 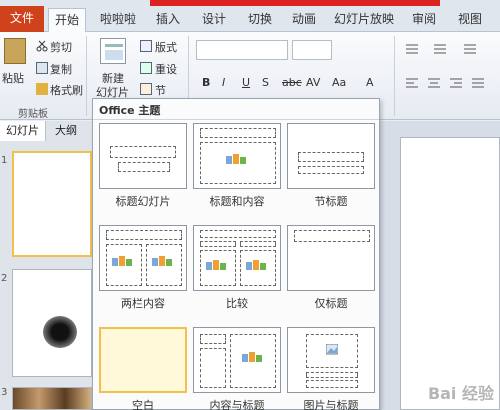 What do you see at coordinates (304, 20) in the screenshot?
I see `tab-animations: 动画` at bounding box center [304, 20].